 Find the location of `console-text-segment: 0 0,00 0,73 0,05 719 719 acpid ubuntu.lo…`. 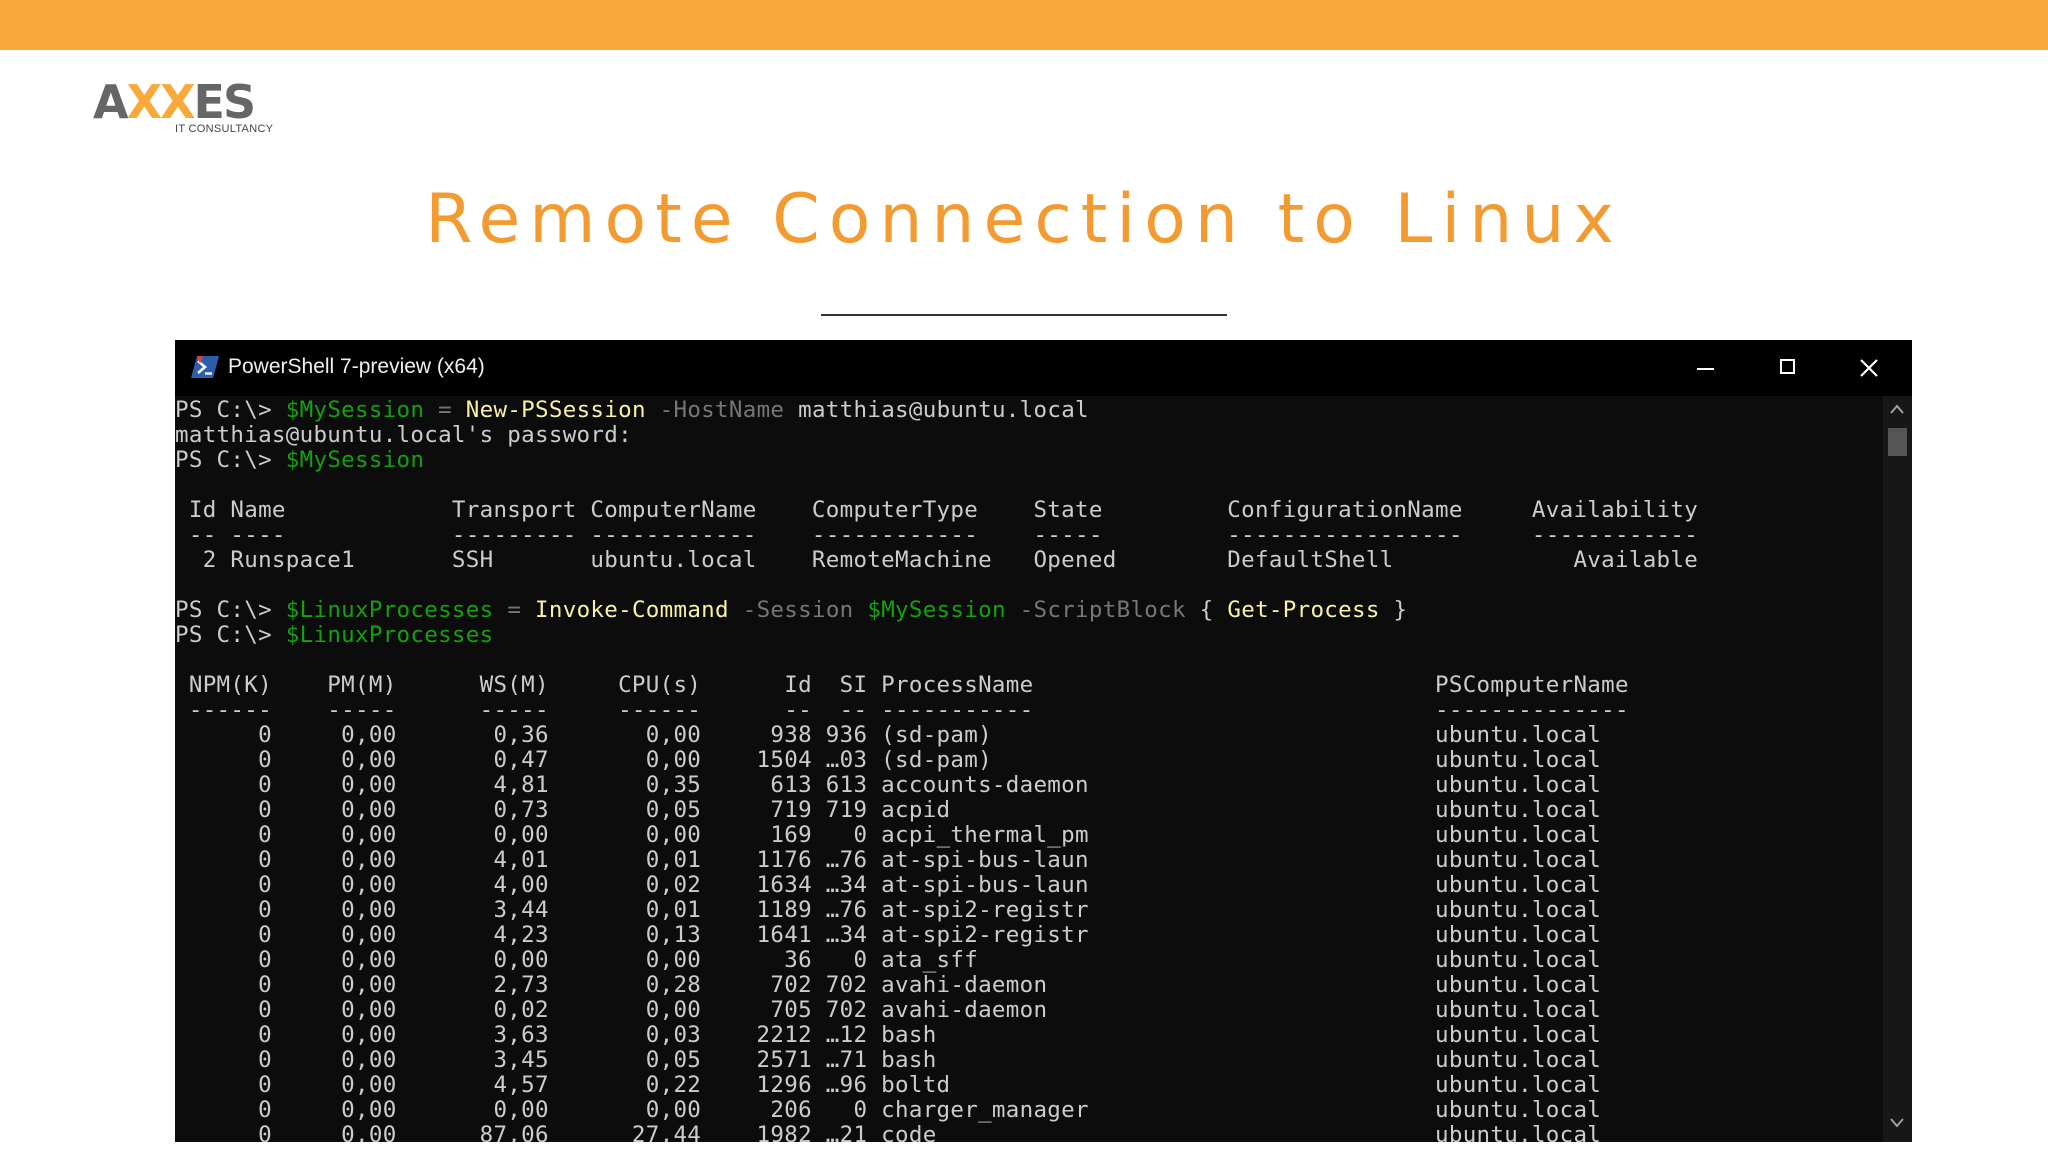

console-text-segment: 0 0,00 0,73 0,05 719 719 acpid ubuntu.lo… is located at coordinates (888, 810).